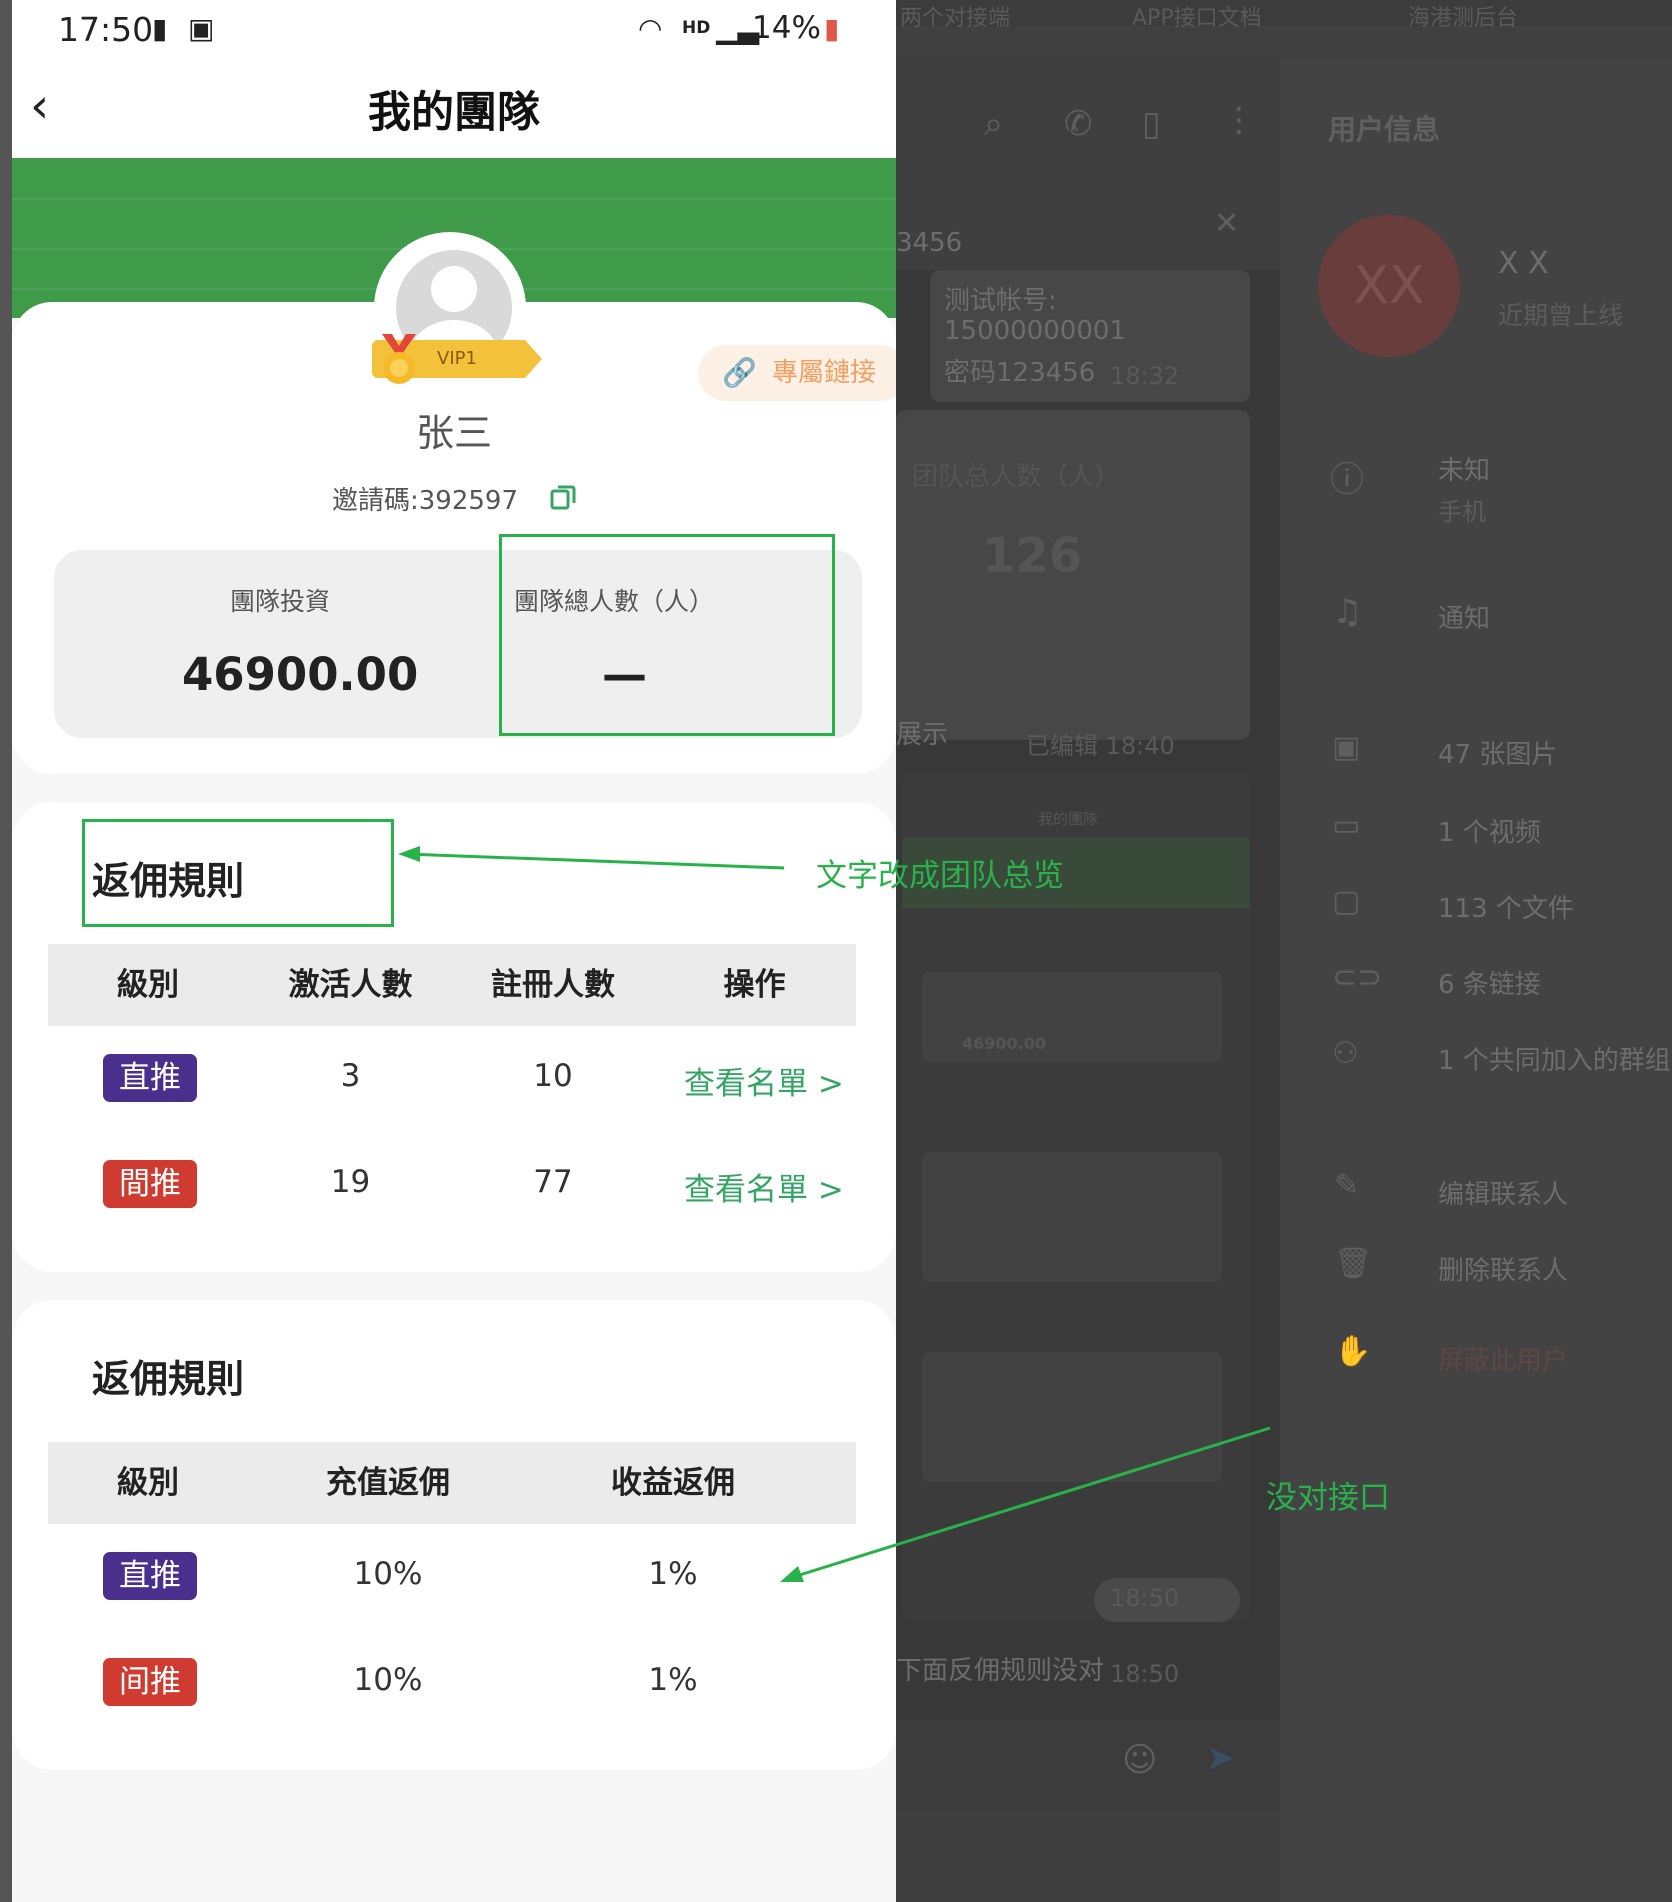 The width and height of the screenshot is (1672, 1902). What do you see at coordinates (350, 1182) in the screenshot?
I see `table-cell: 19` at bounding box center [350, 1182].